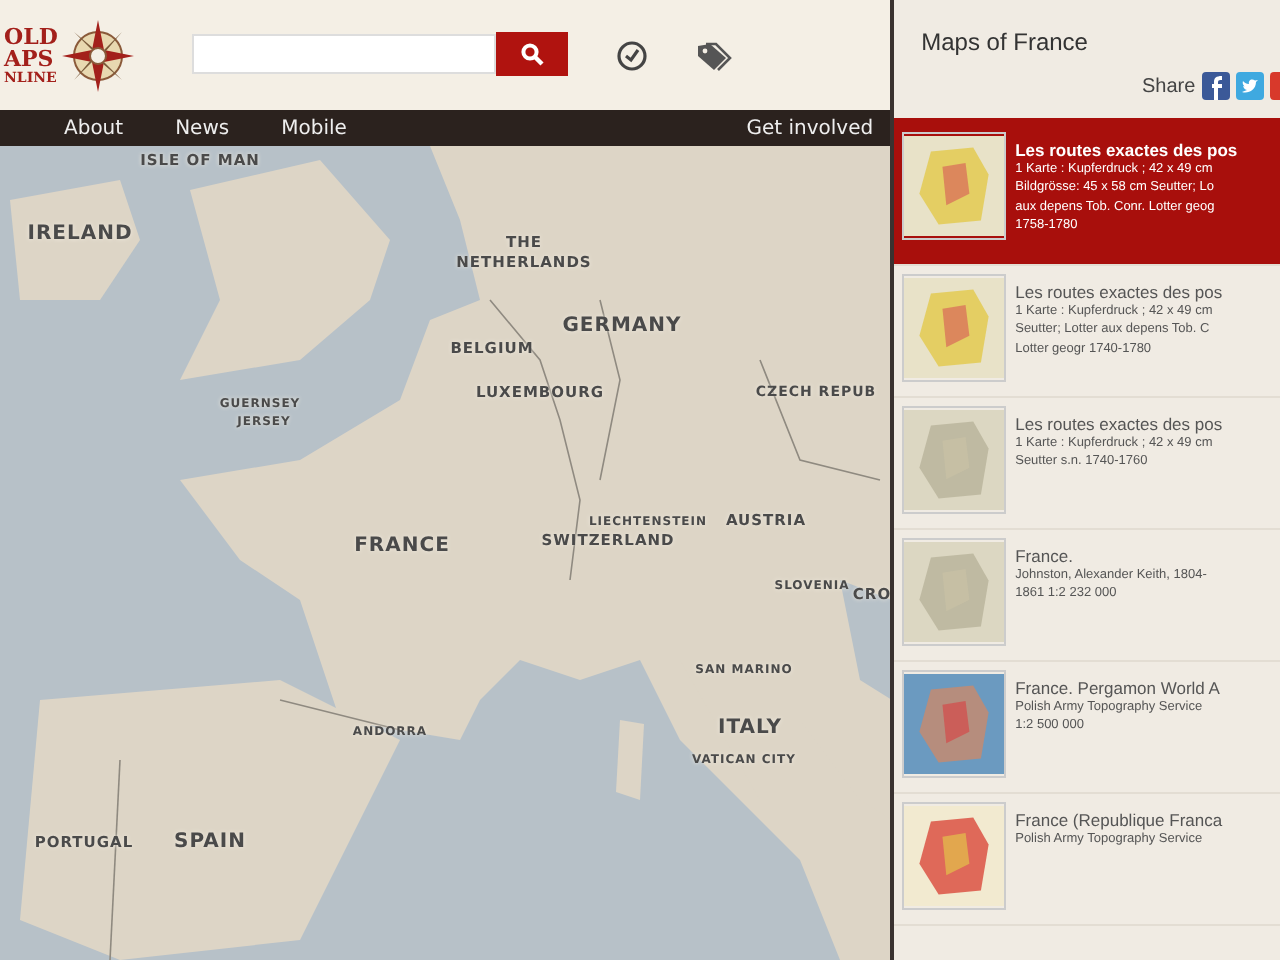  What do you see at coordinates (314, 128) in the screenshot?
I see `nav-link: Mobile` at bounding box center [314, 128].